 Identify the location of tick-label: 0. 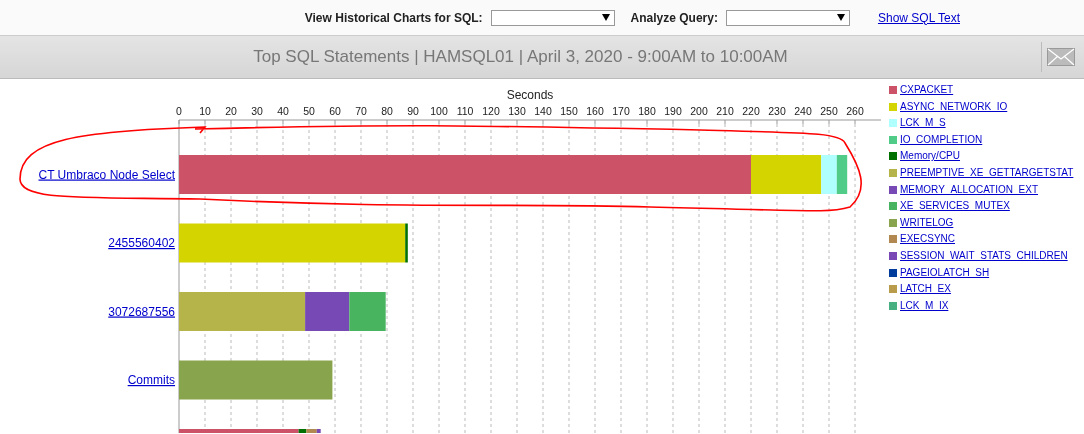
(179, 111).